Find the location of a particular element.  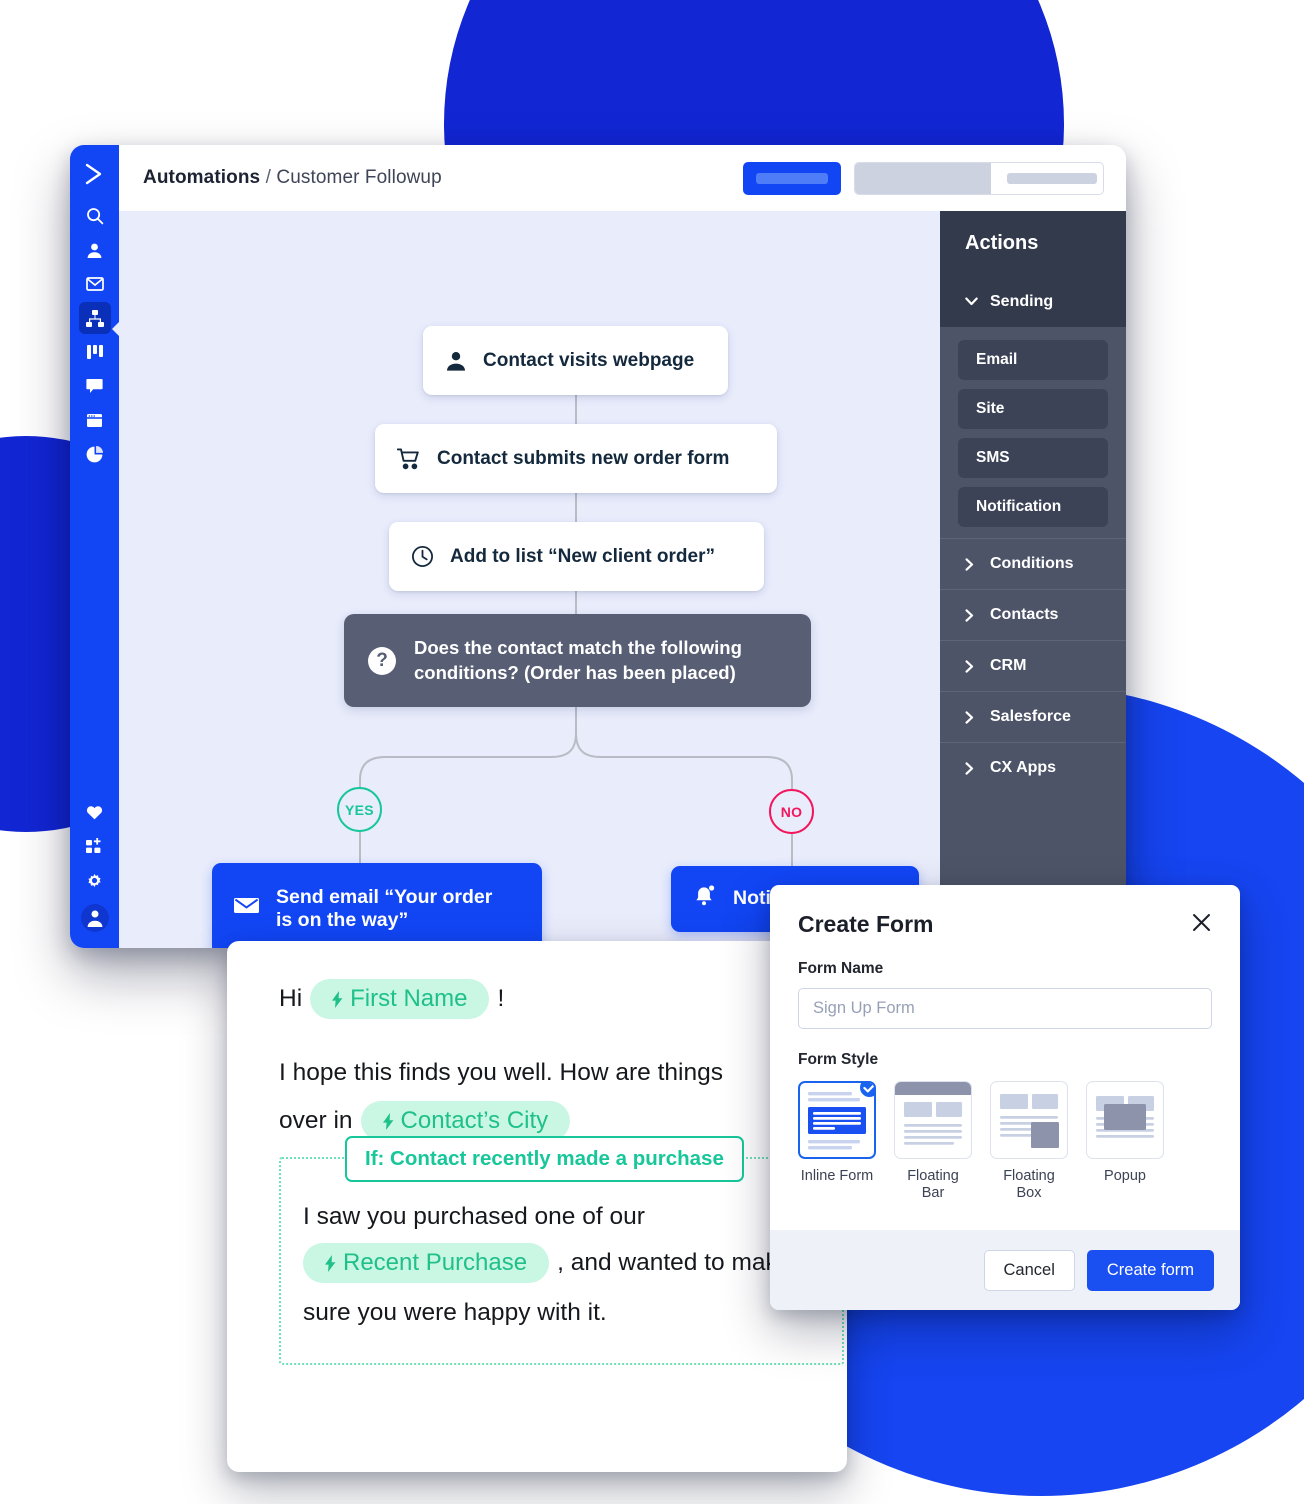

segment-line is located at coordinates (1052, 178).